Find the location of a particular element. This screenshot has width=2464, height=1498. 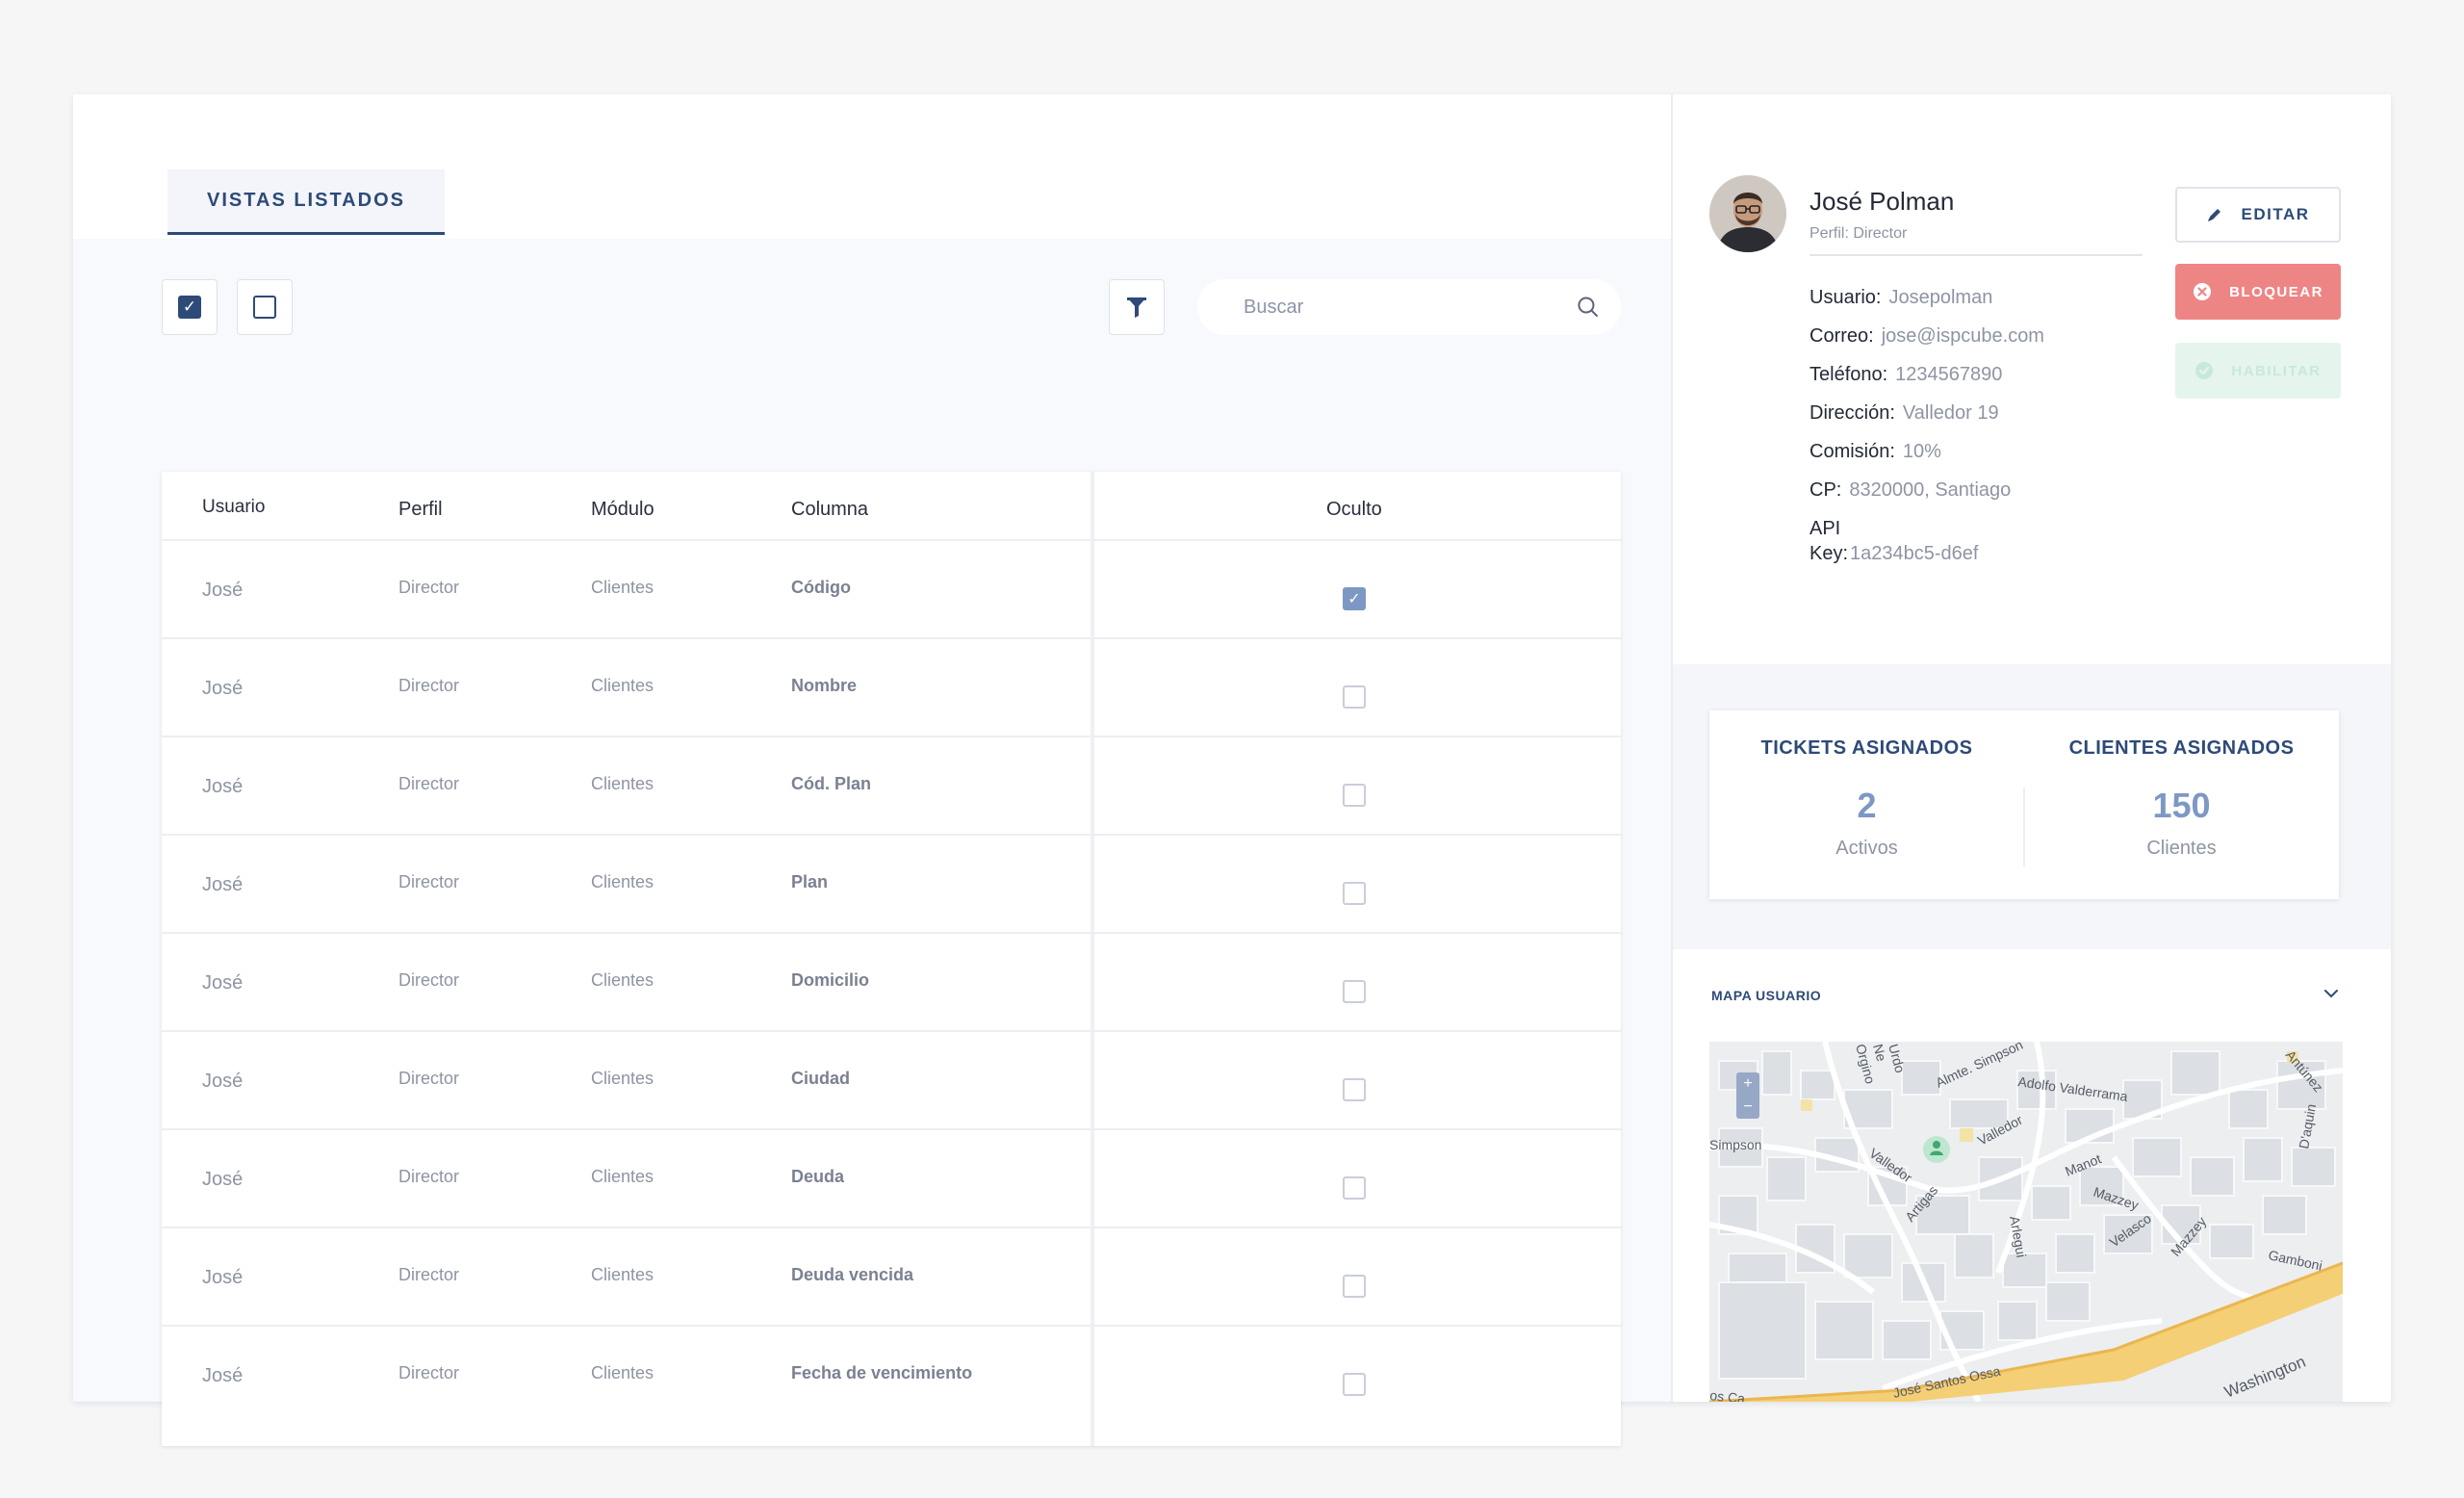

header-columna: Columna is located at coordinates (829, 510).